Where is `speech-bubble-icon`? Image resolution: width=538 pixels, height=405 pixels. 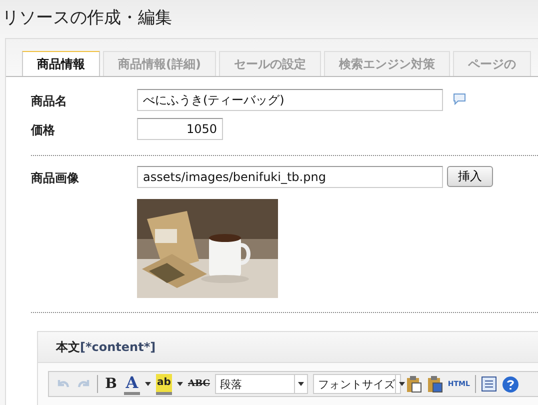 speech-bubble-icon is located at coordinates (459, 99).